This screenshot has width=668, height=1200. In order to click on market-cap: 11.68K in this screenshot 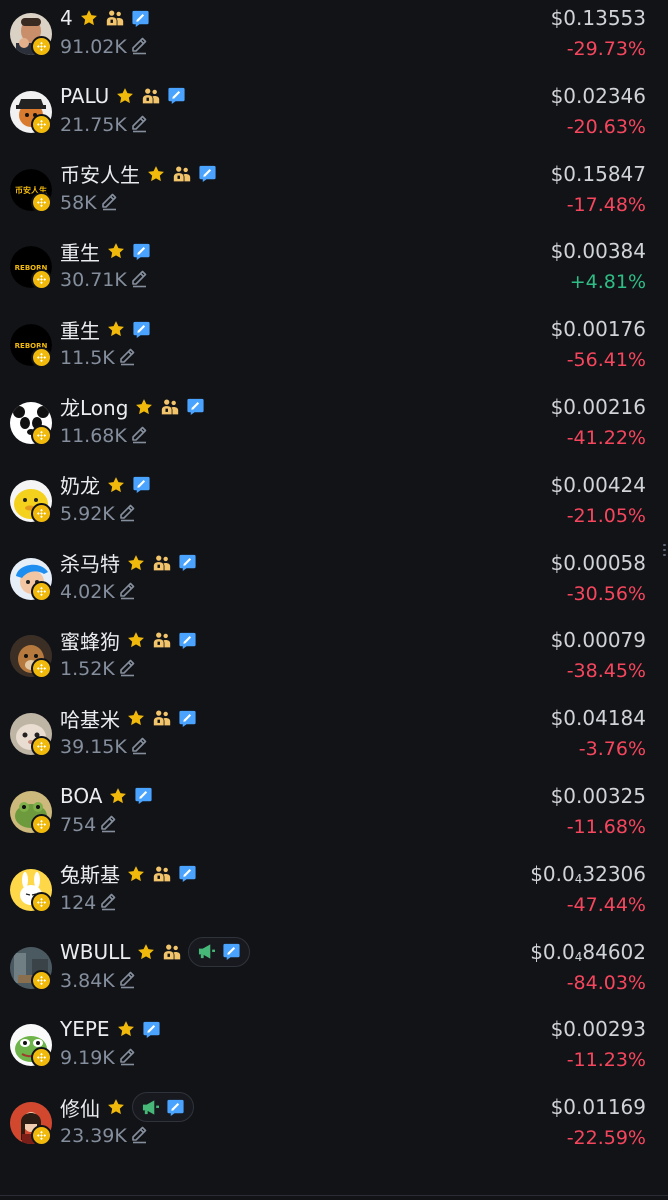, I will do `click(93, 435)`.